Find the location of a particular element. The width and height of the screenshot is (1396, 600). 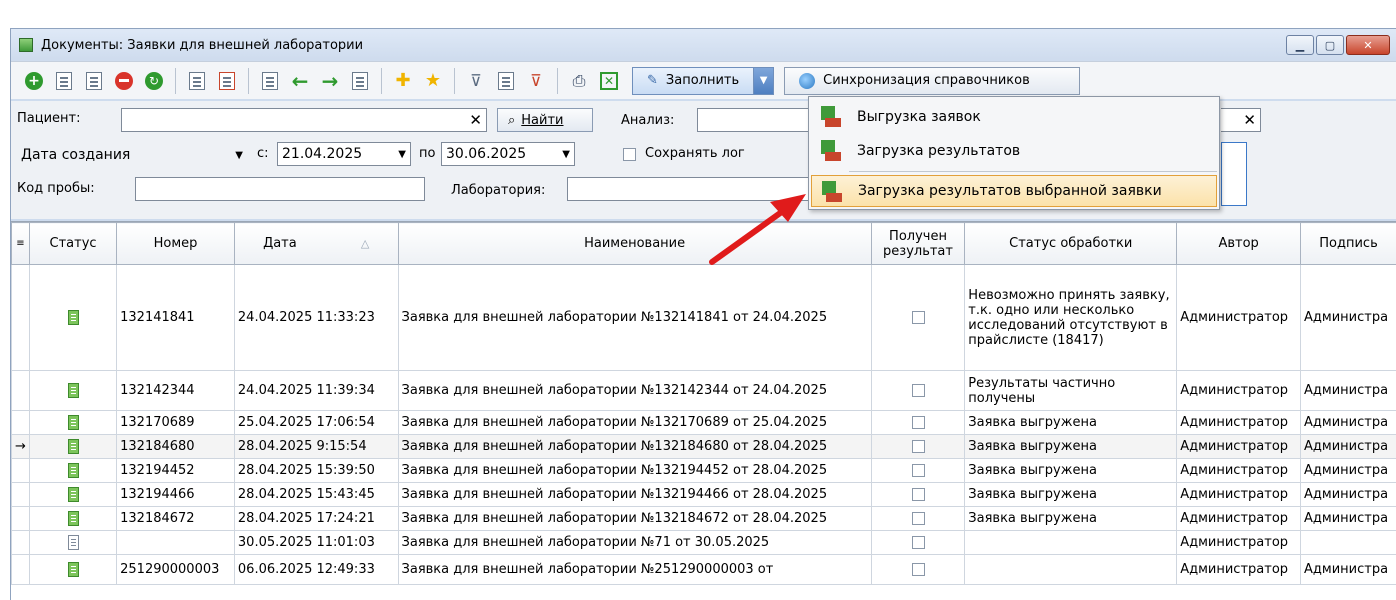

annotation-arrow-shaft is located at coordinates (751, 234).